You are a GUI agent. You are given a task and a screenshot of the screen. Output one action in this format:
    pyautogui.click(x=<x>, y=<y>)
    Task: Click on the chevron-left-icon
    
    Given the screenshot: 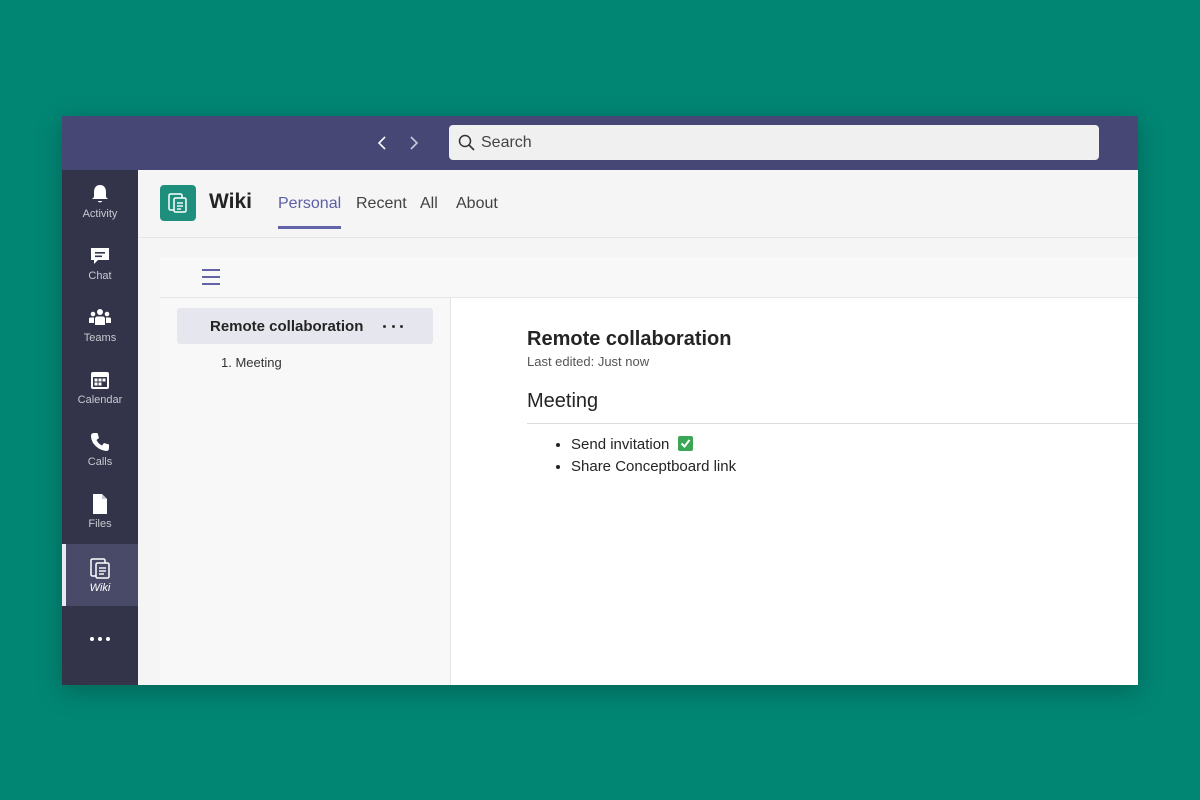 What is the action you would take?
    pyautogui.click(x=381, y=143)
    